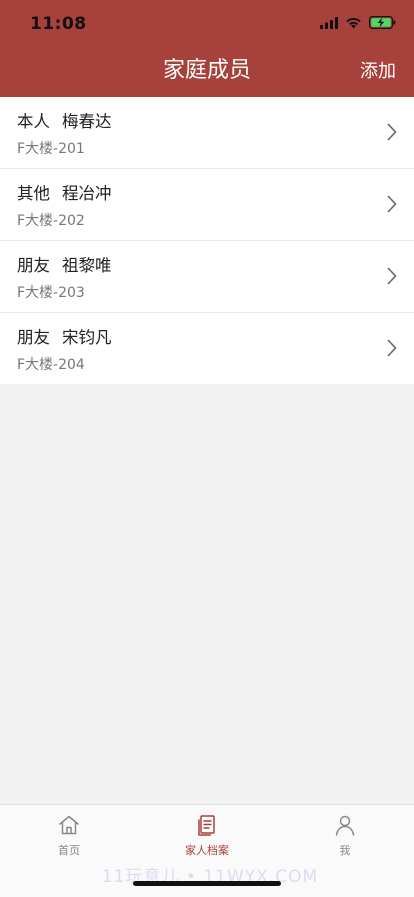 The height and width of the screenshot is (897, 414). Describe the element at coordinates (207, 277) in the screenshot. I see `member-row: 朋友 祖黎唯 F大楼-203` at that location.